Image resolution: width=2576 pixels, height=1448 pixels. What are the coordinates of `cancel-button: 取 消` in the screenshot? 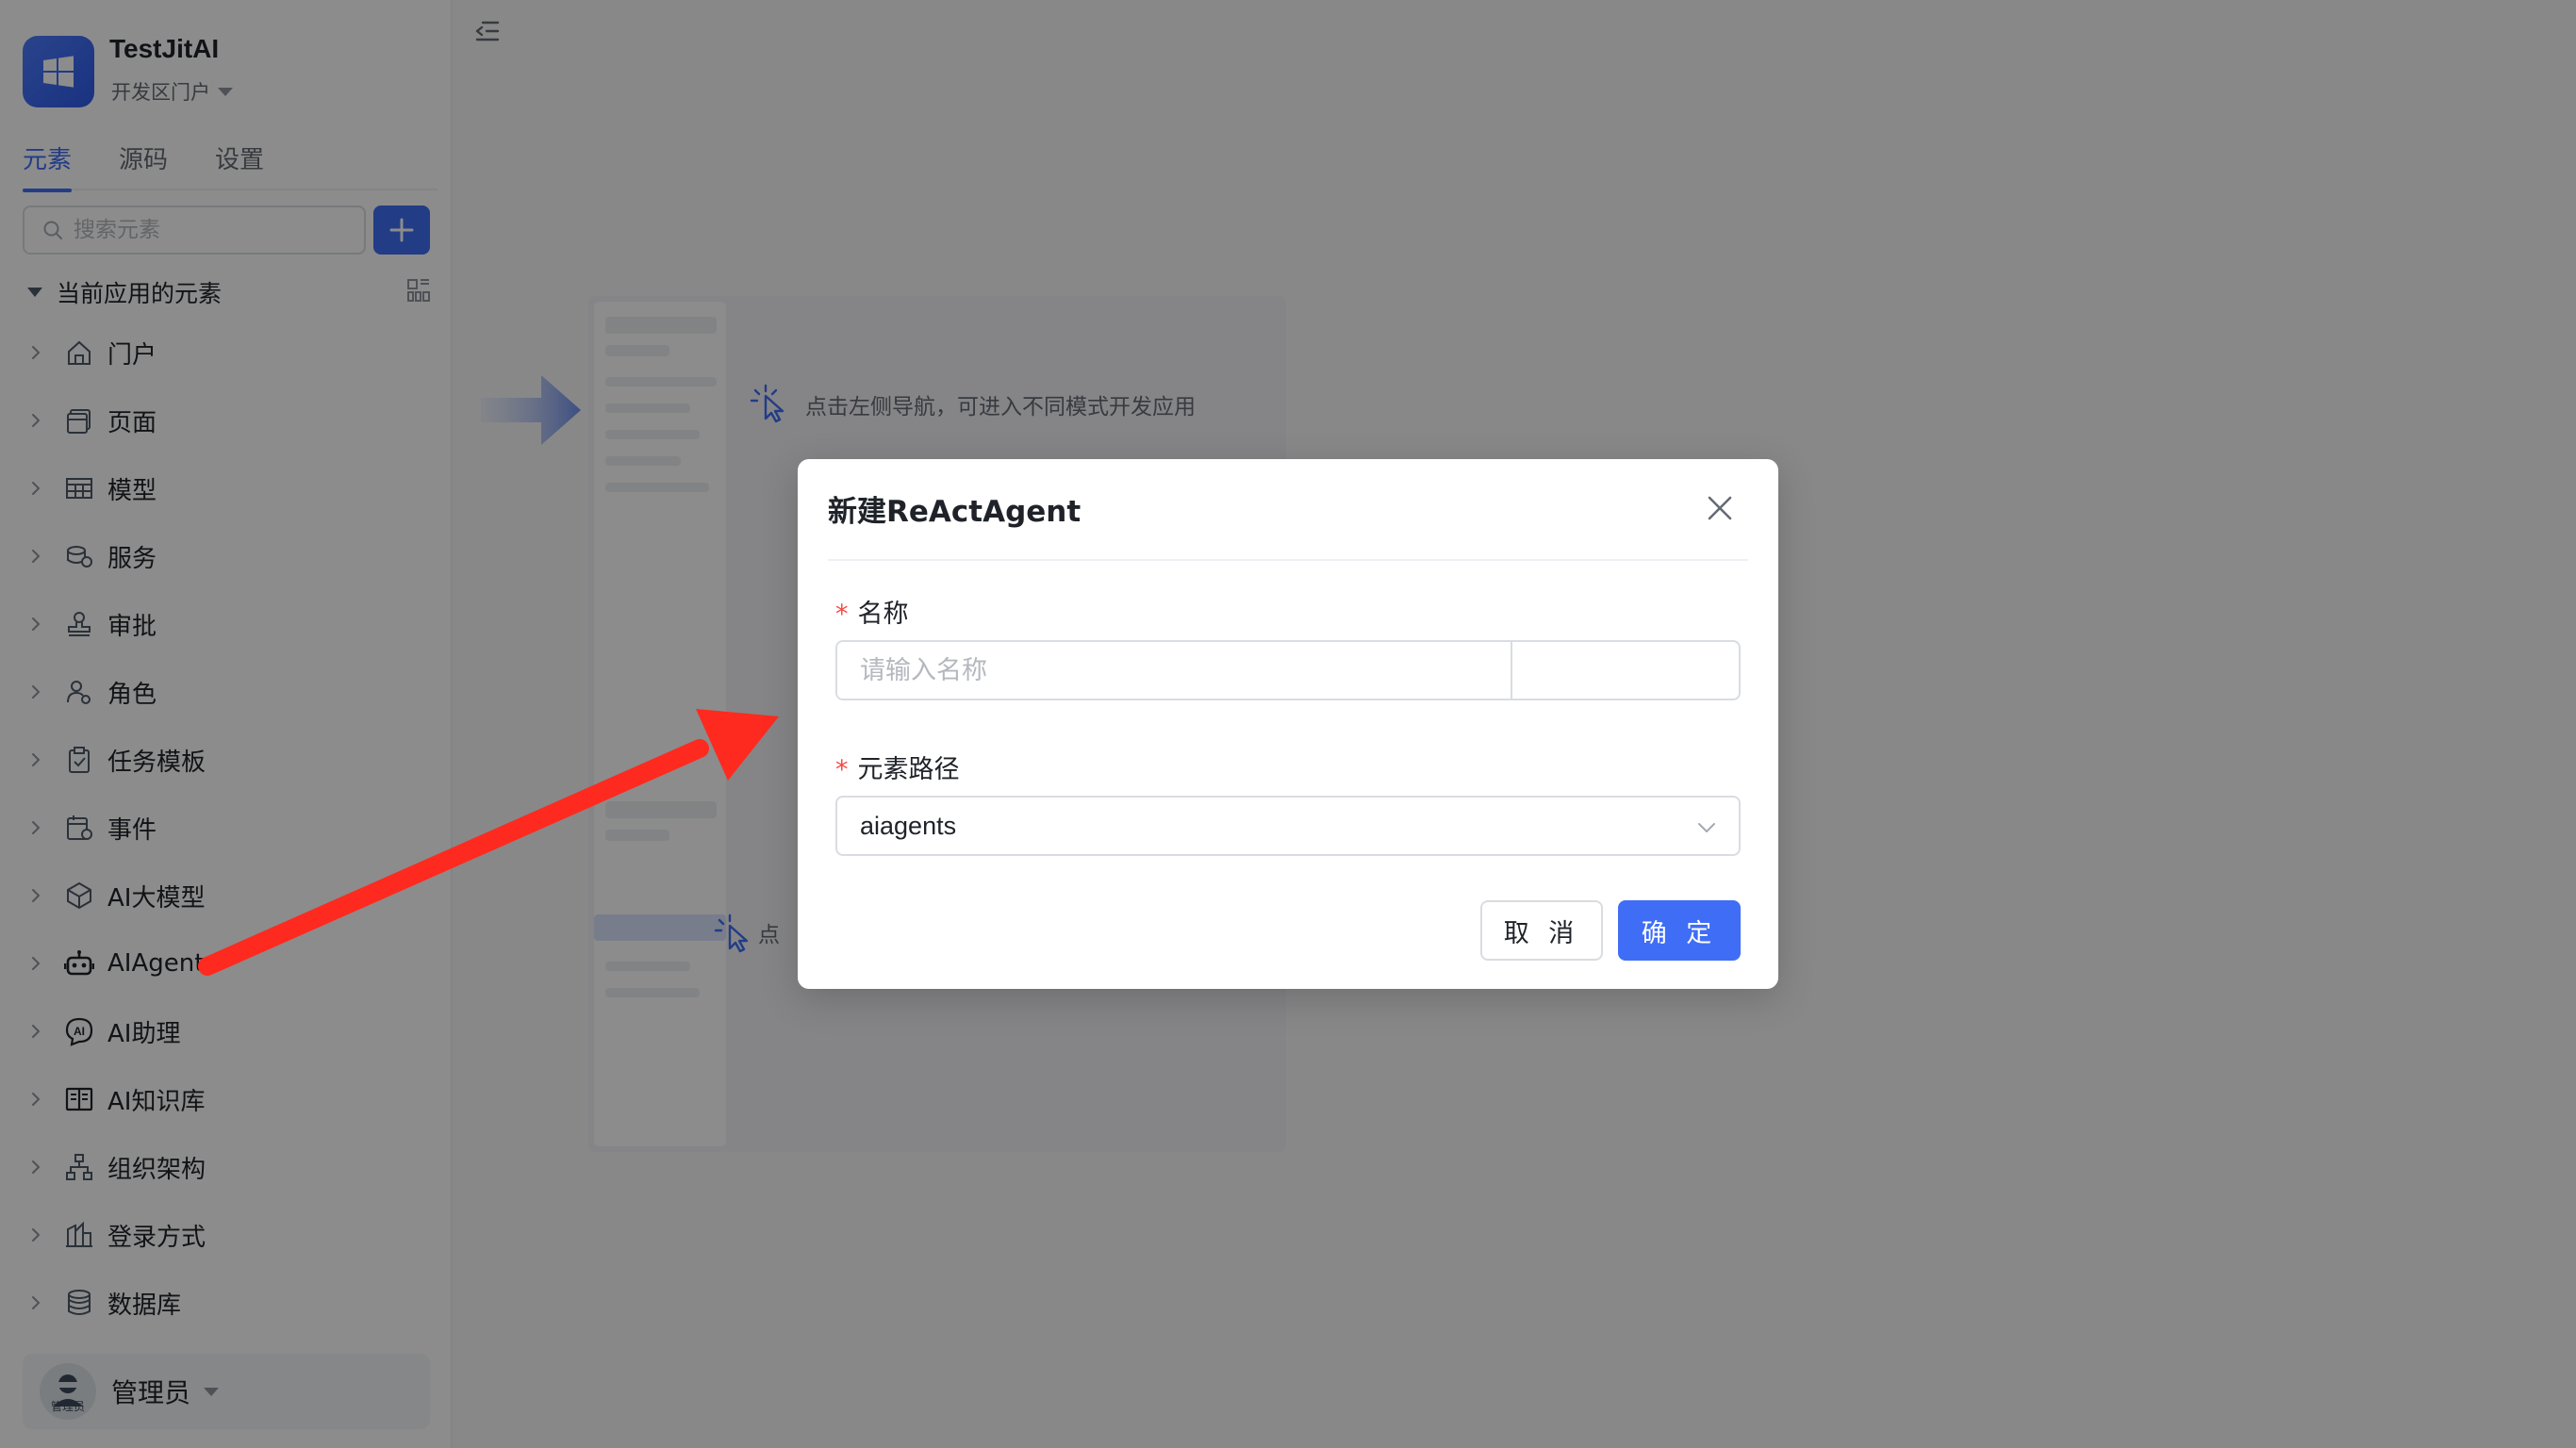 It's located at (1541, 930).